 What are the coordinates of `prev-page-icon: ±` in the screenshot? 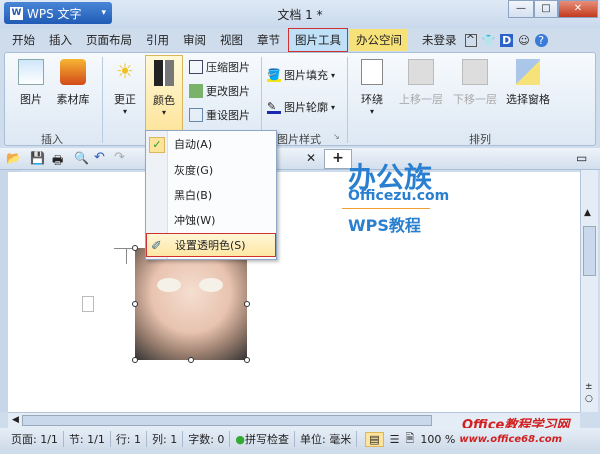 It's located at (589, 387).